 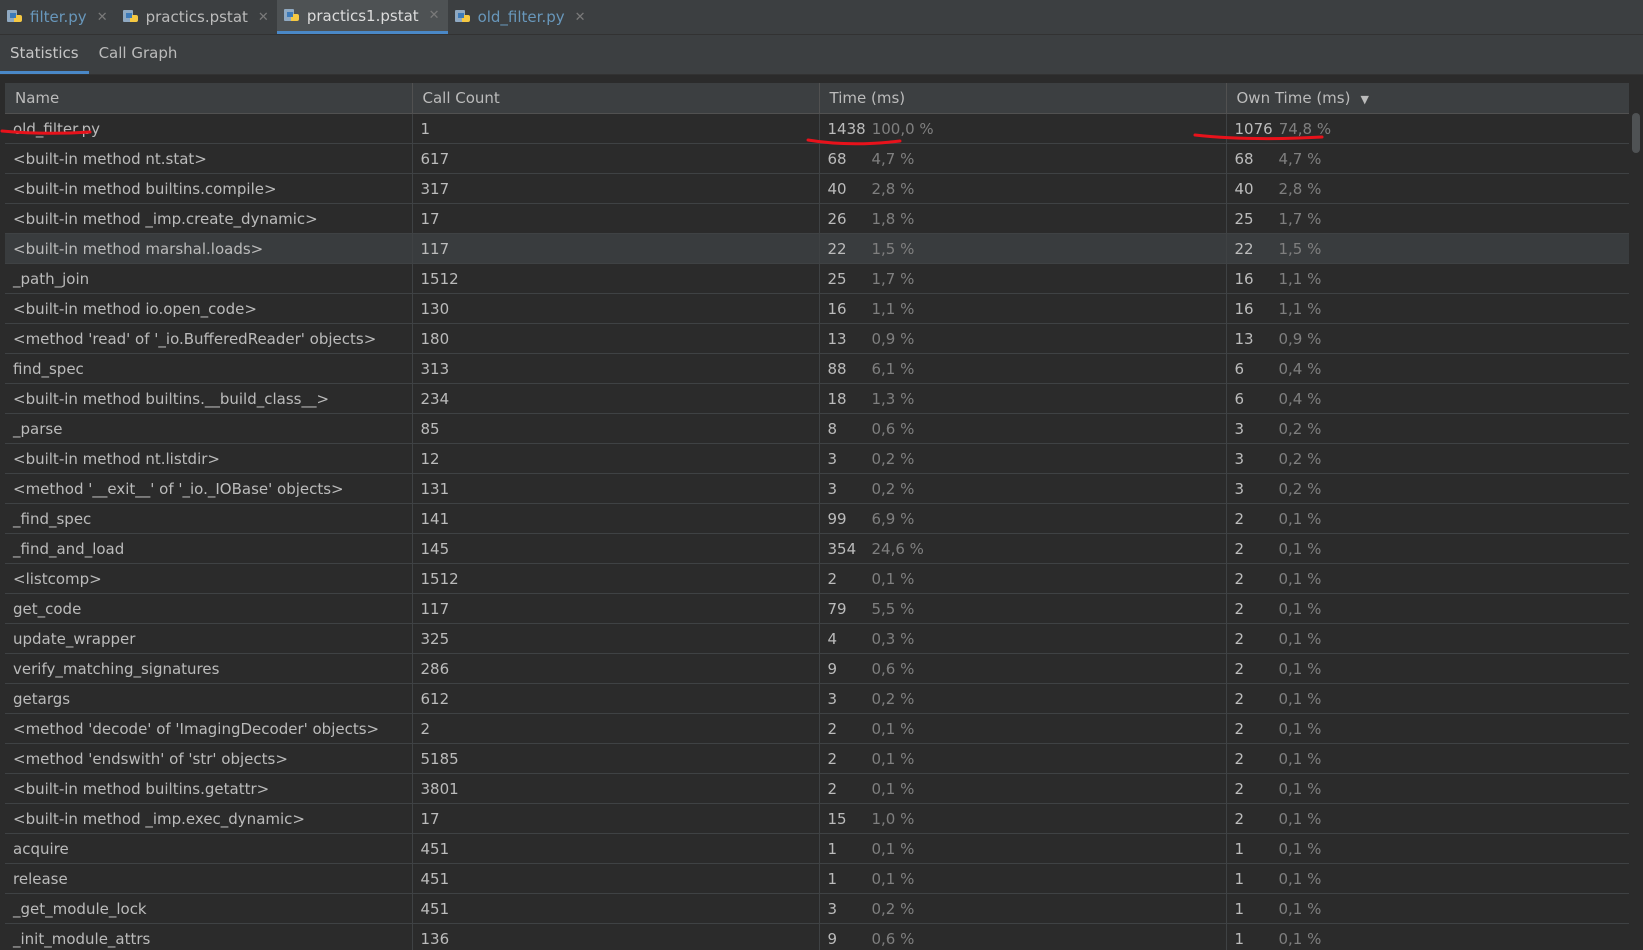 What do you see at coordinates (1430, 398) in the screenshot?
I see `cell-own-time: 6 0,4 %` at bounding box center [1430, 398].